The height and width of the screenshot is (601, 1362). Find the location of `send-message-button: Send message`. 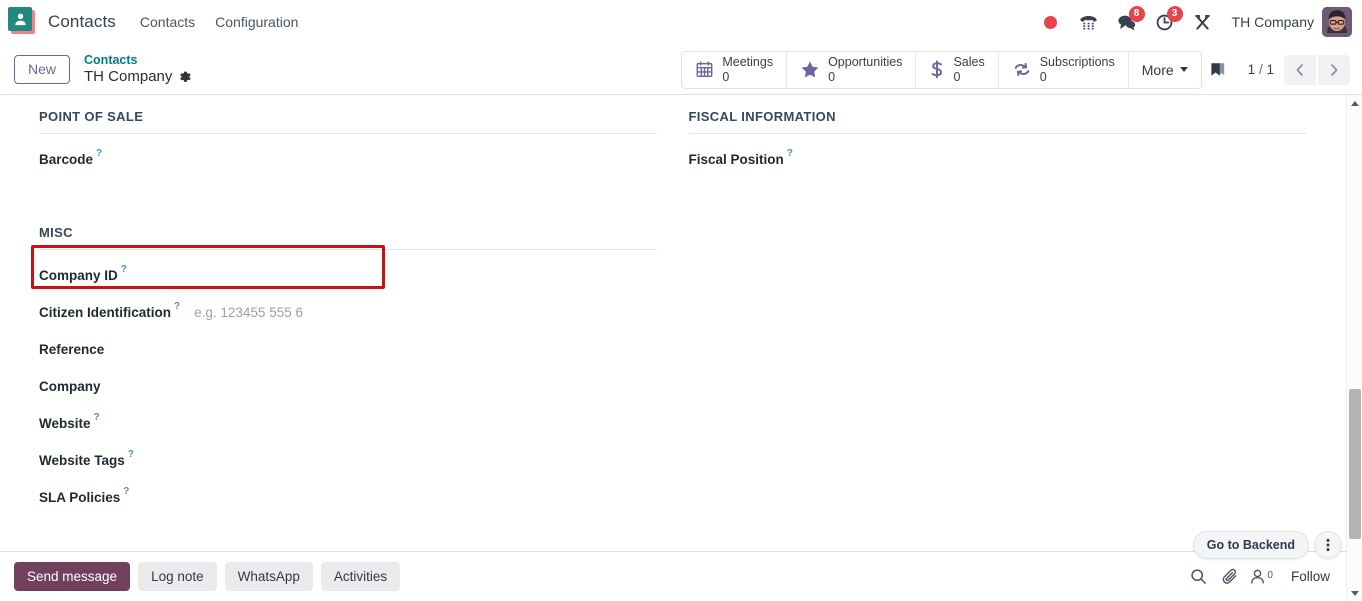

send-message-button: Send message is located at coordinates (72, 576).